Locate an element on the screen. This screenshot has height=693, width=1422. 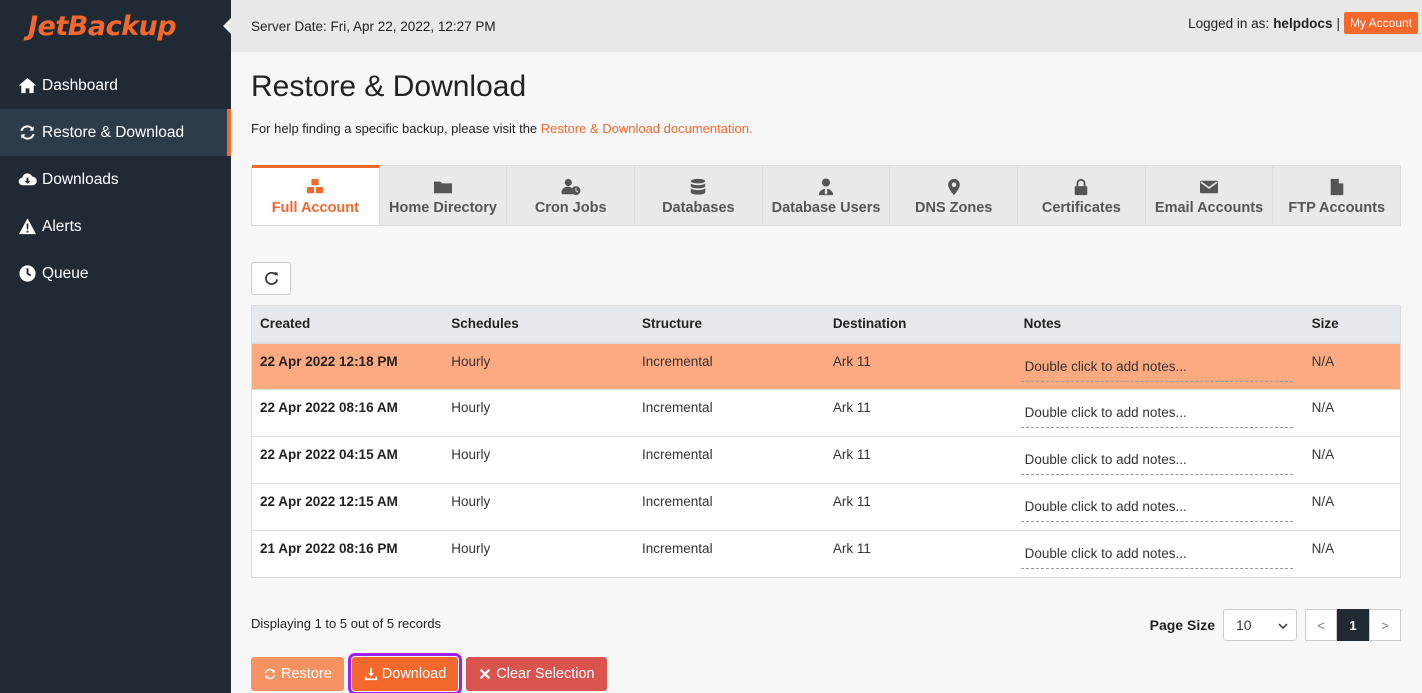
restore-button: Restore is located at coordinates (297, 674).